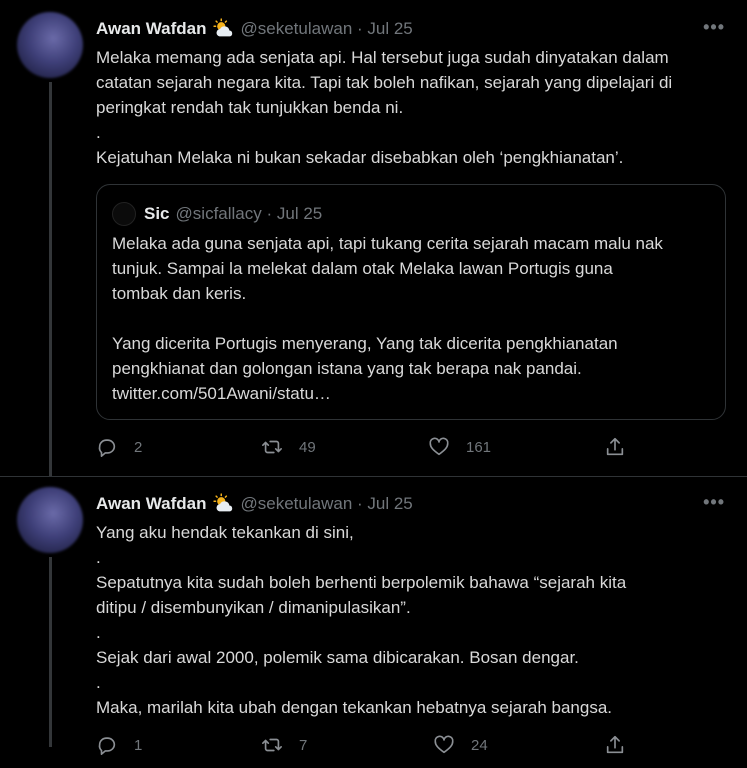 The height and width of the screenshot is (768, 747). What do you see at coordinates (284, 745) in the screenshot?
I see `retweet-button: 7` at bounding box center [284, 745].